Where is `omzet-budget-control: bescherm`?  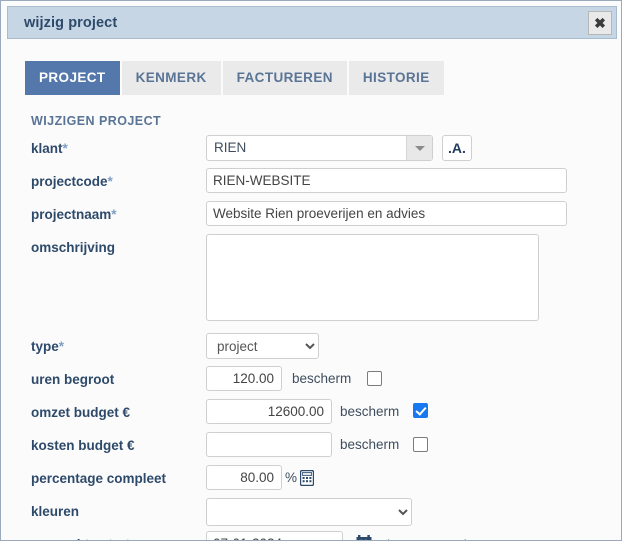
omzet-budget-control: bescherm is located at coordinates (317, 411).